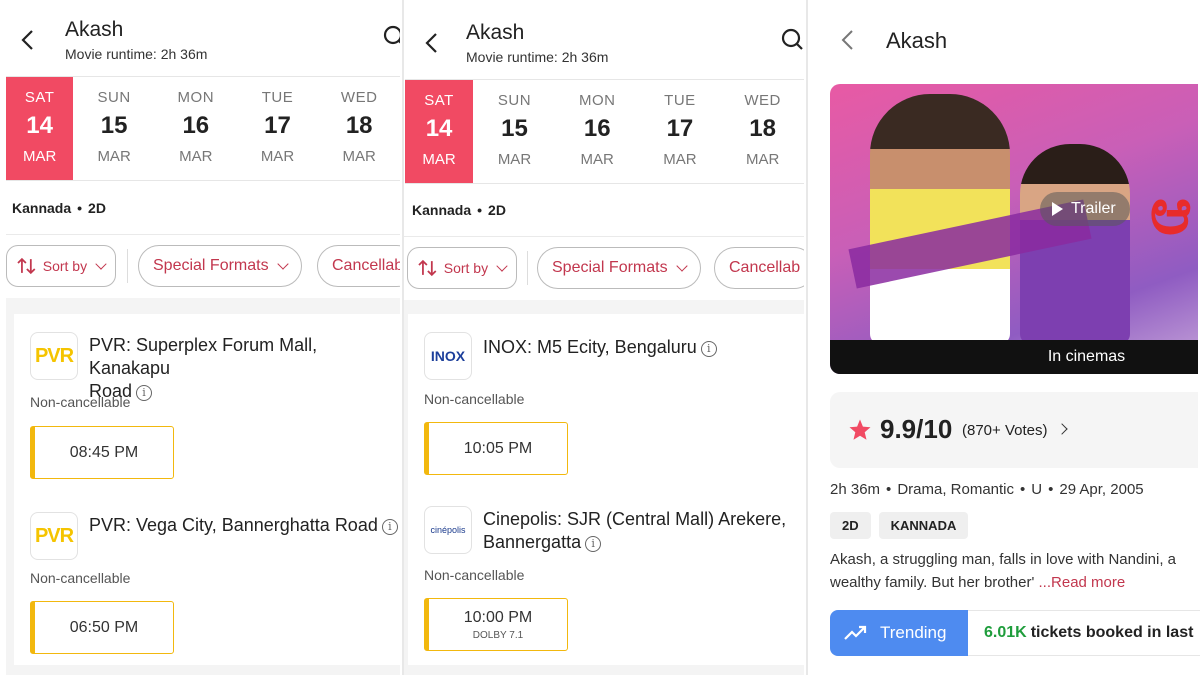 The image size is (1200, 675). What do you see at coordinates (359, 97) in the screenshot?
I see `date-dow: WED` at bounding box center [359, 97].